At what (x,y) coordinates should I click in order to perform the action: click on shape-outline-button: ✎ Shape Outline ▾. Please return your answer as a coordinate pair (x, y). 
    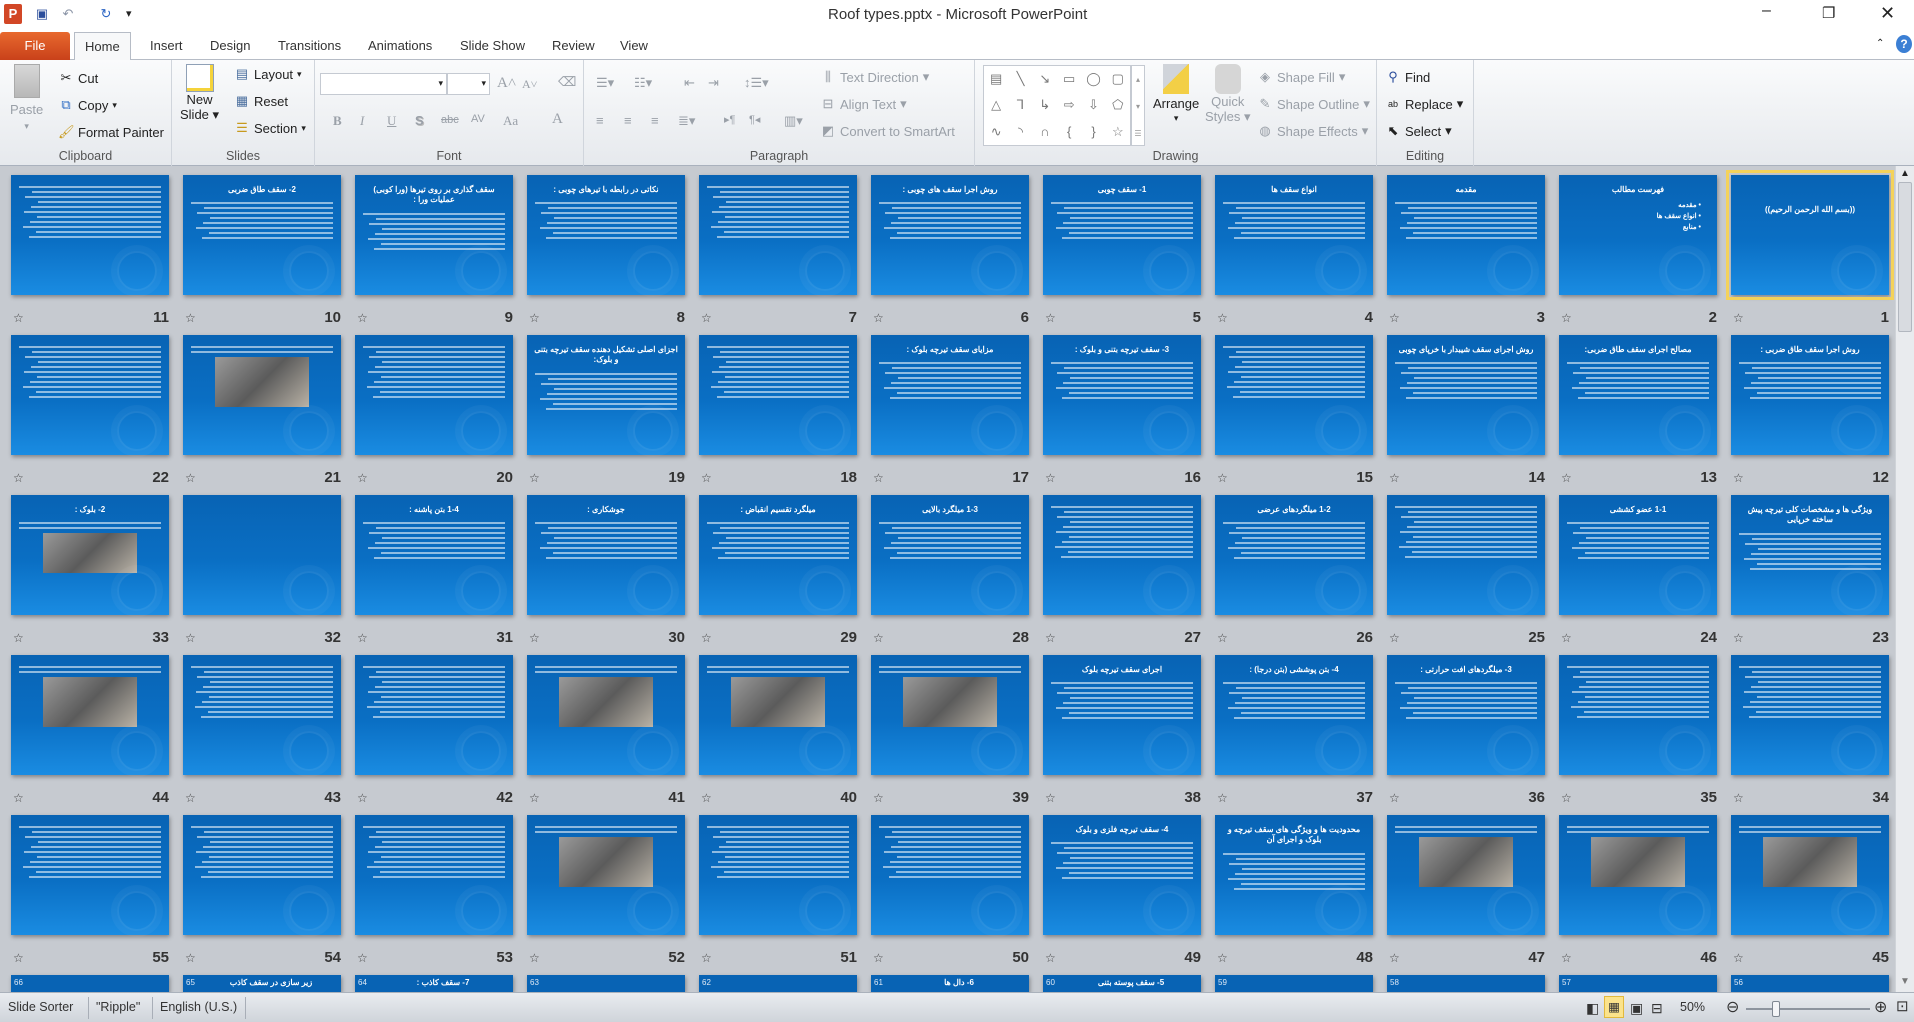
    Looking at the image, I should click on (1313, 104).